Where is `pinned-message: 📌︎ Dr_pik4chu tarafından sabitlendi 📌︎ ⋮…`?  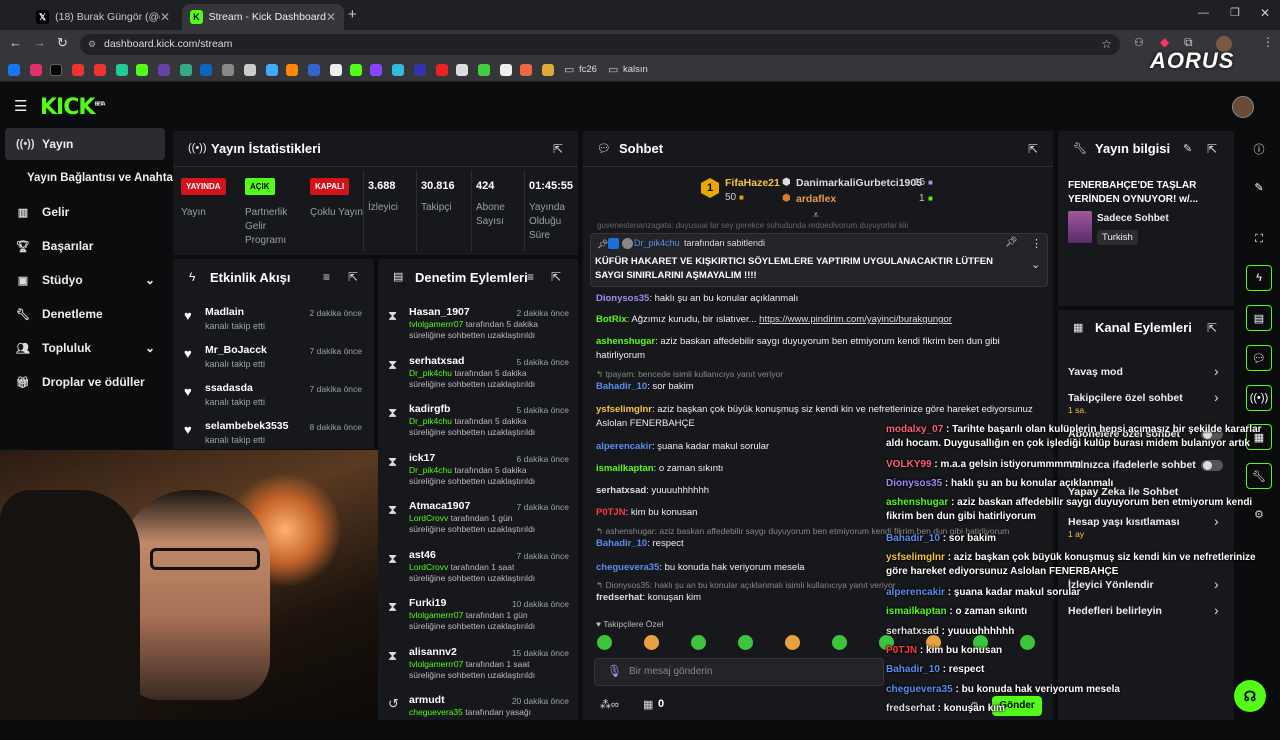 pinned-message: 📌︎ Dr_pik4chu tarafından sabitlendi 📌︎ ⋮… is located at coordinates (819, 260).